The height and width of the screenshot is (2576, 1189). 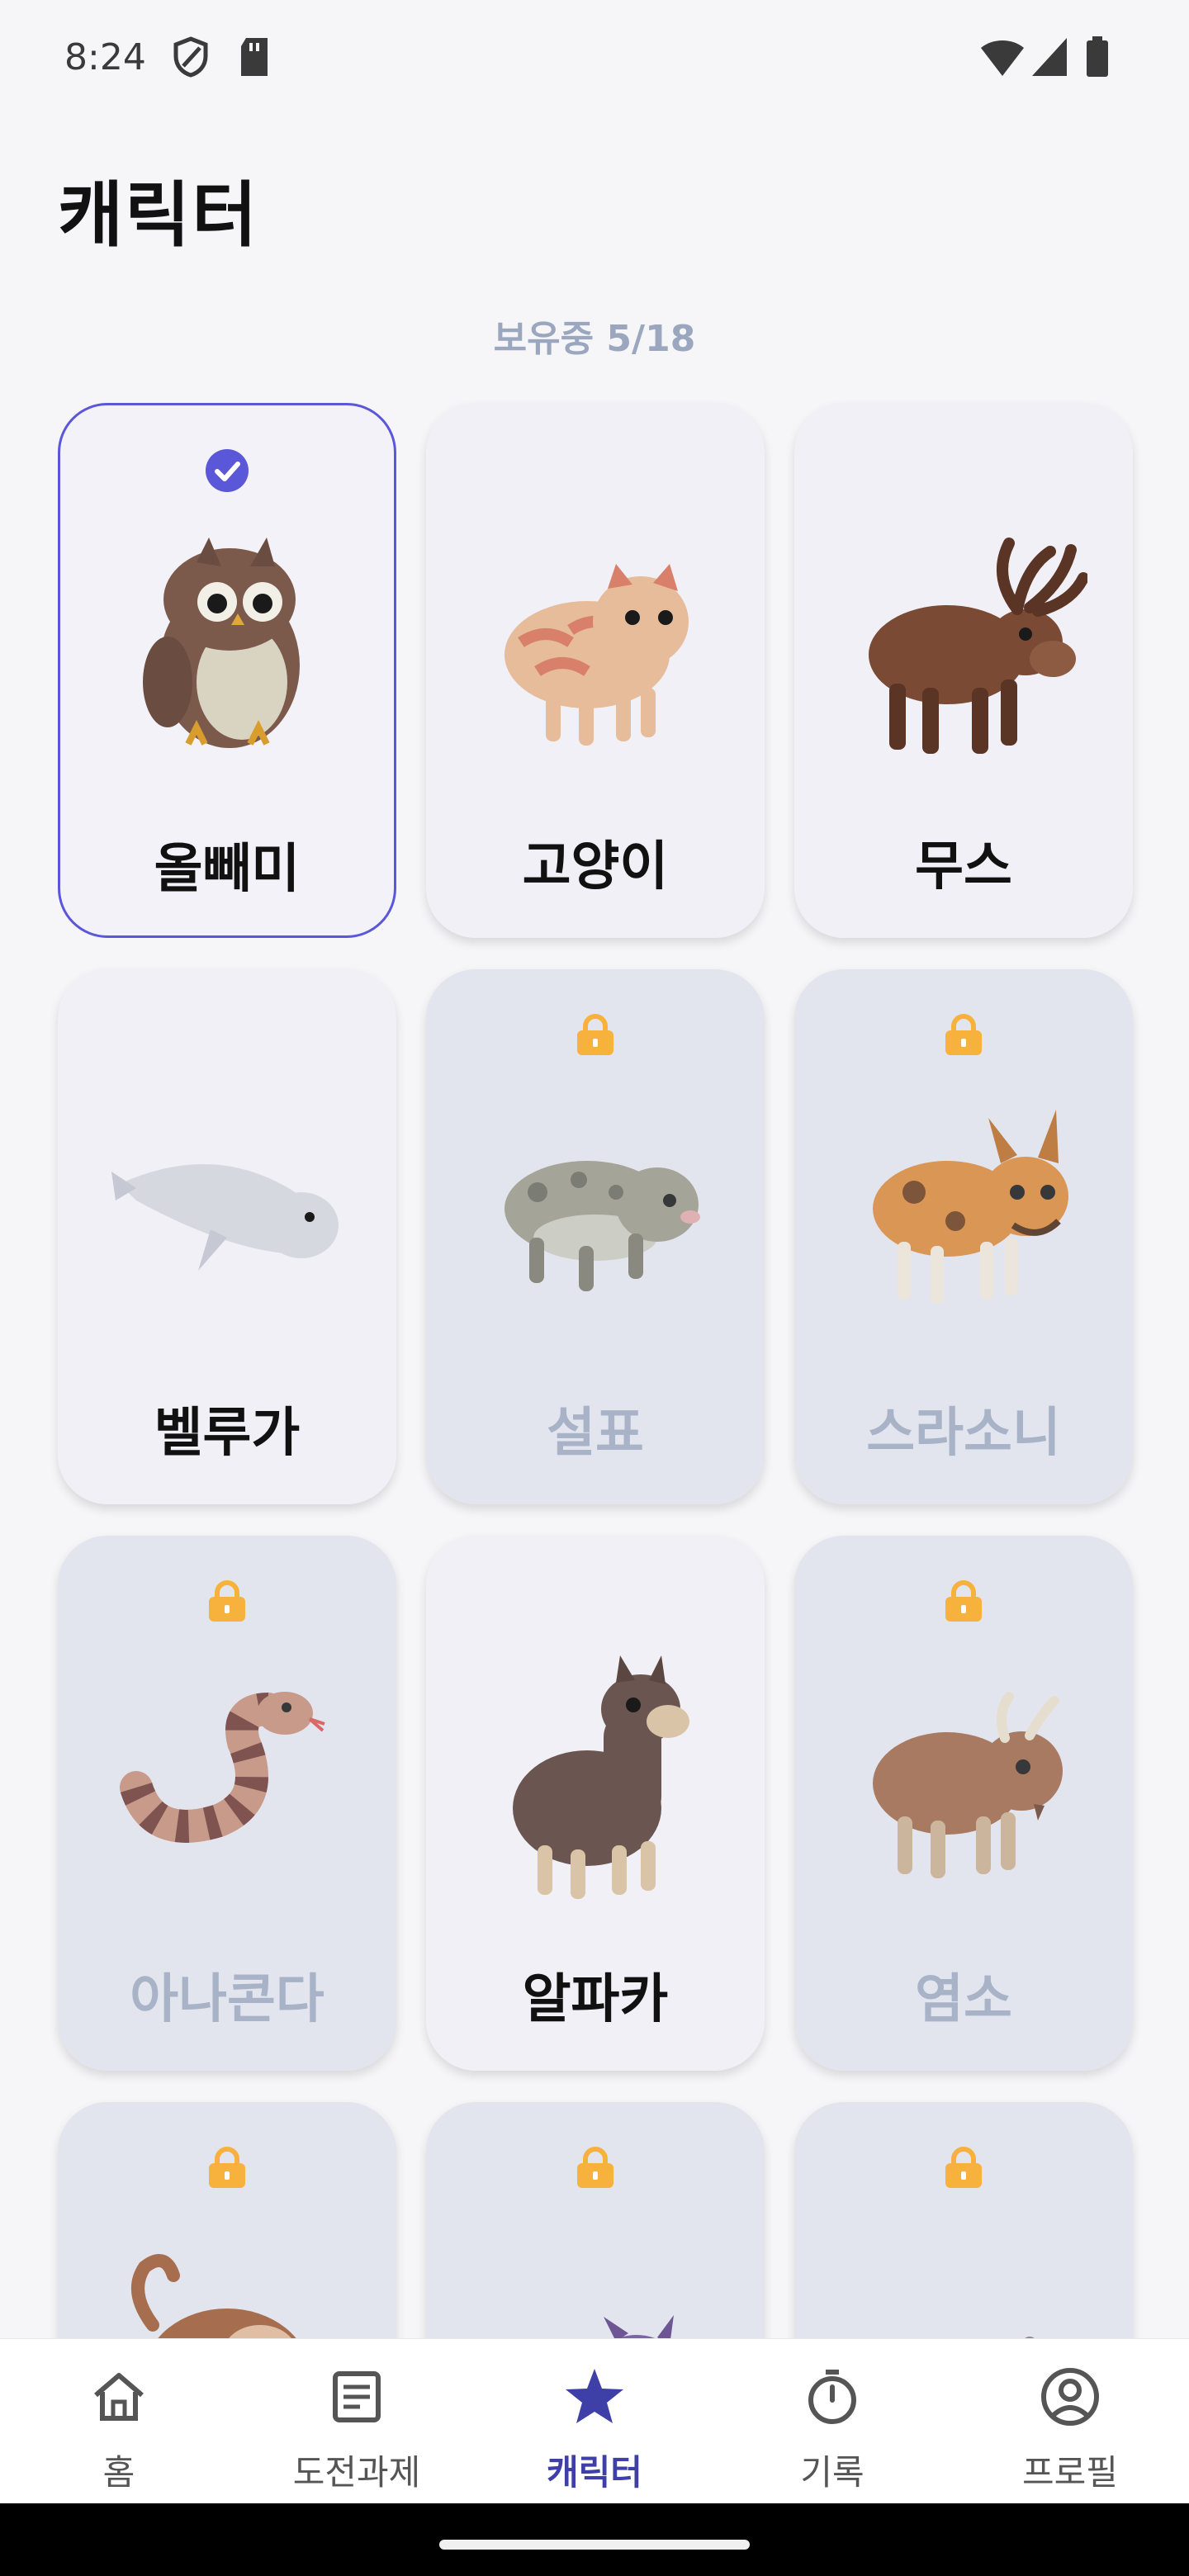 I want to click on character-card-alpaca: 알파카, so click(x=595, y=1803).